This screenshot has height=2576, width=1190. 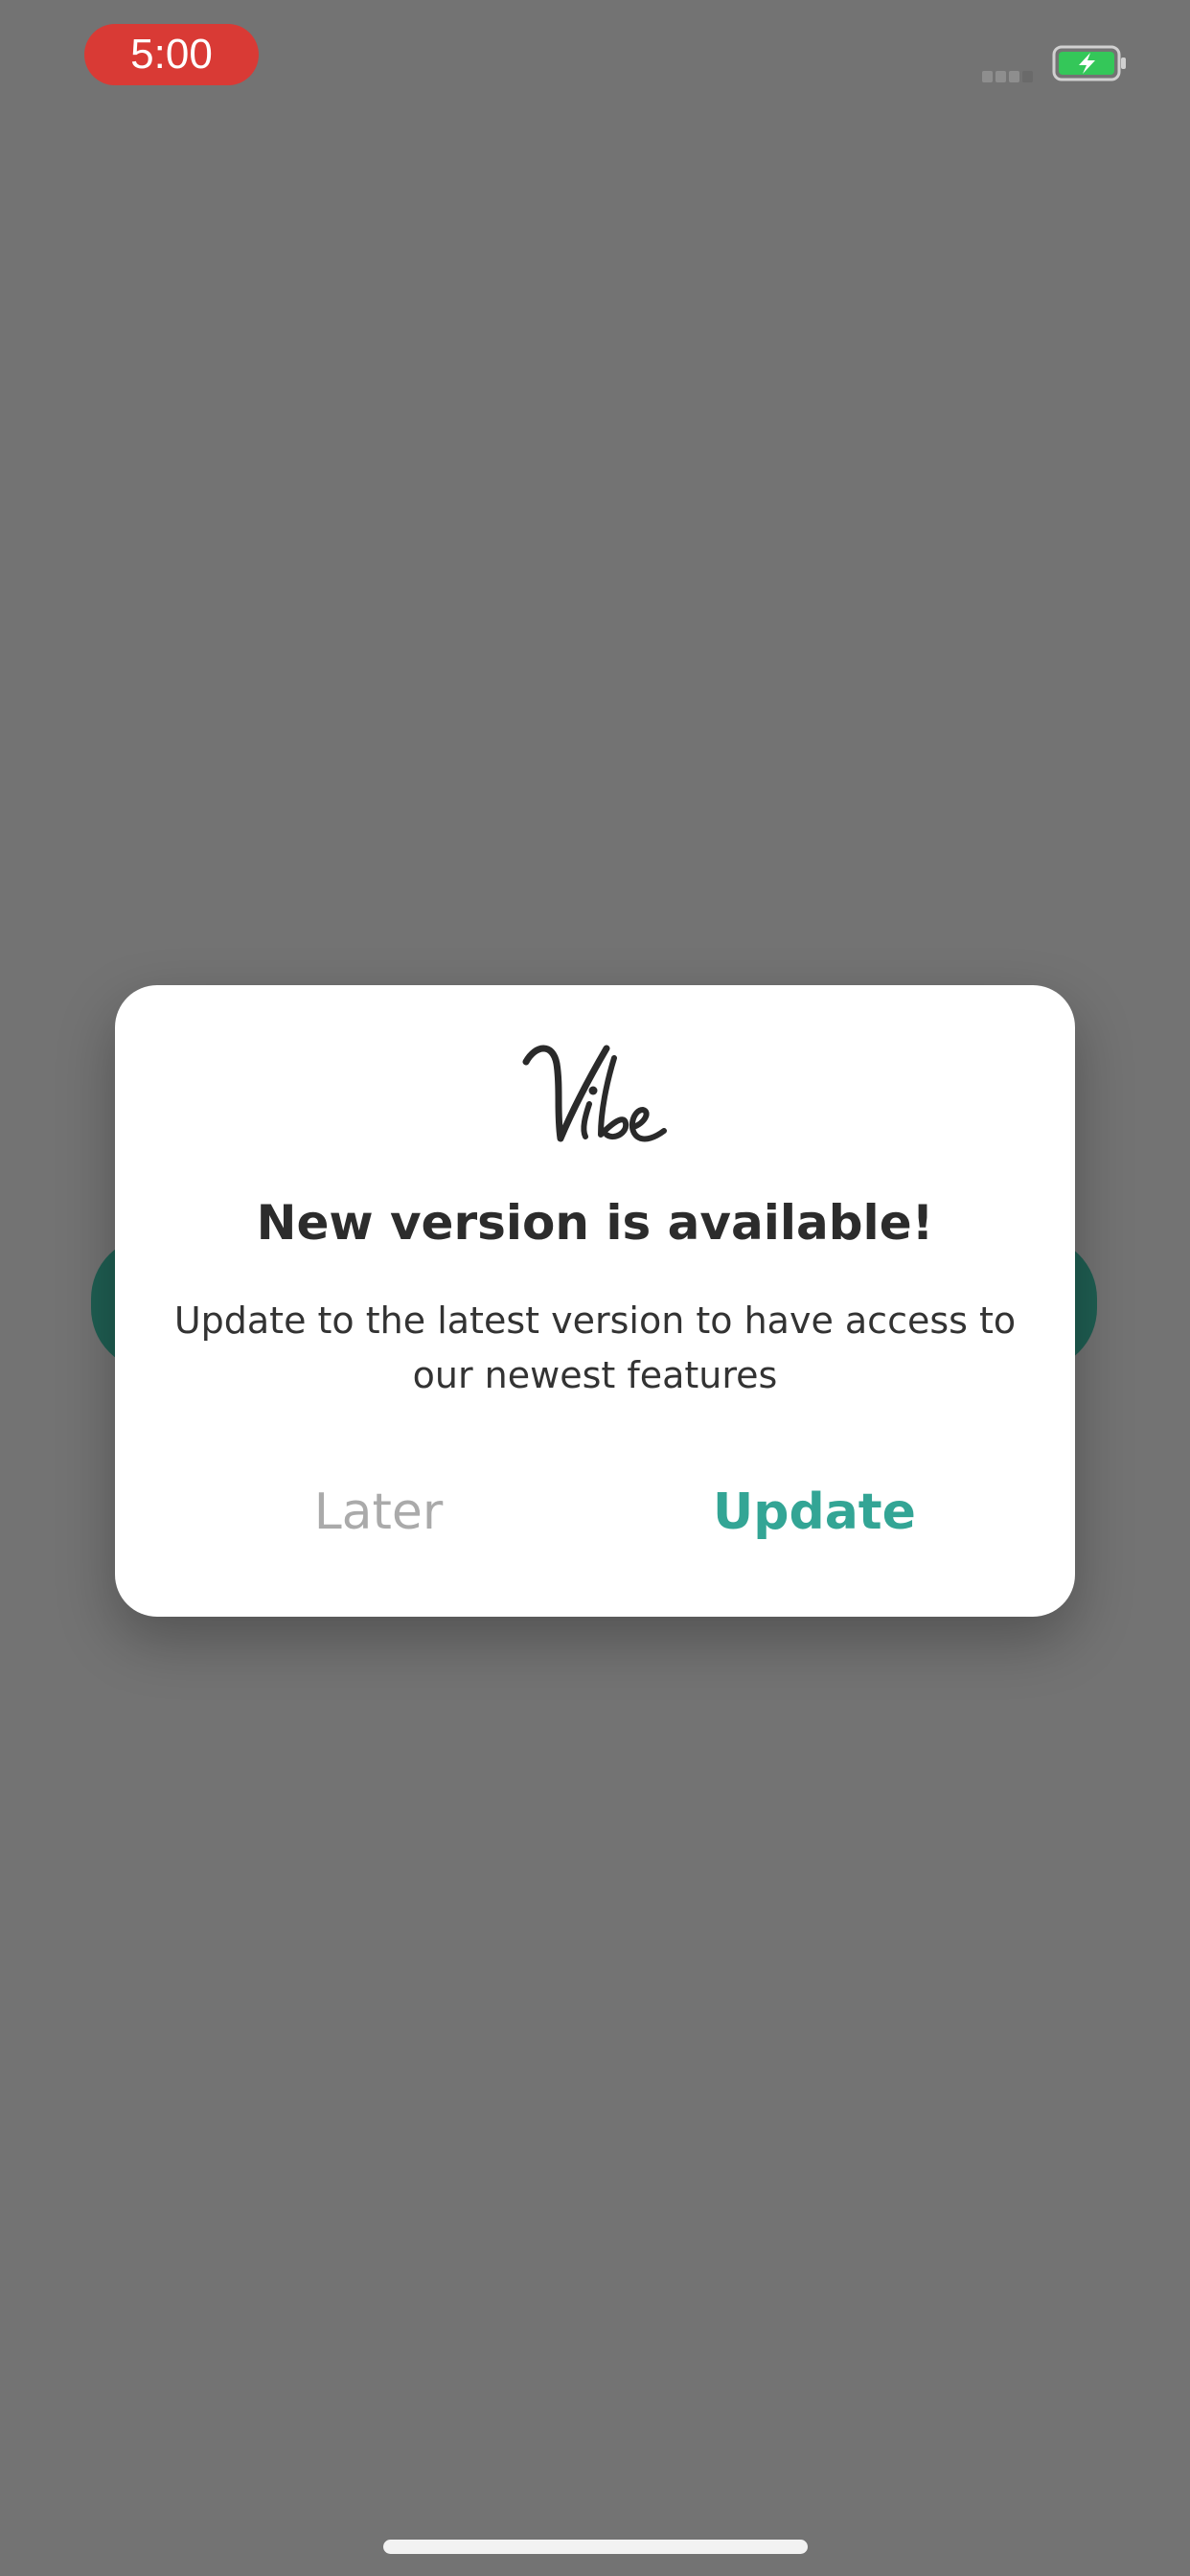 What do you see at coordinates (594, 1093) in the screenshot?
I see `vibe-logo-wordmark` at bounding box center [594, 1093].